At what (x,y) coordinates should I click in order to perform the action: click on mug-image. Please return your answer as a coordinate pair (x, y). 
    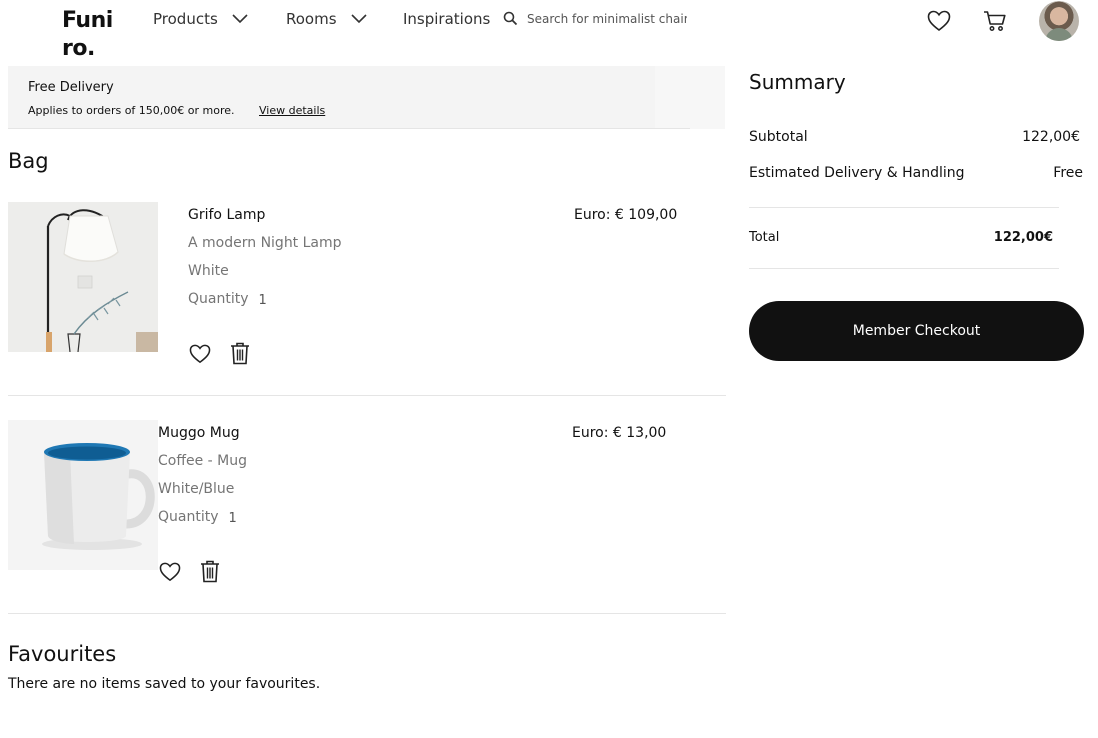
    Looking at the image, I should click on (83, 495).